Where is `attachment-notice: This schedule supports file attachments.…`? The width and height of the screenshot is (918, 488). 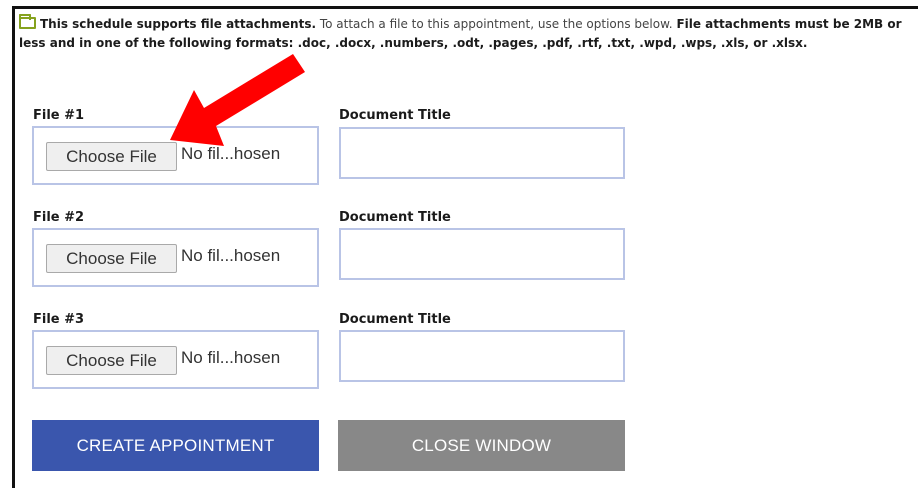 attachment-notice: This schedule supports file attachments.… is located at coordinates (462, 33).